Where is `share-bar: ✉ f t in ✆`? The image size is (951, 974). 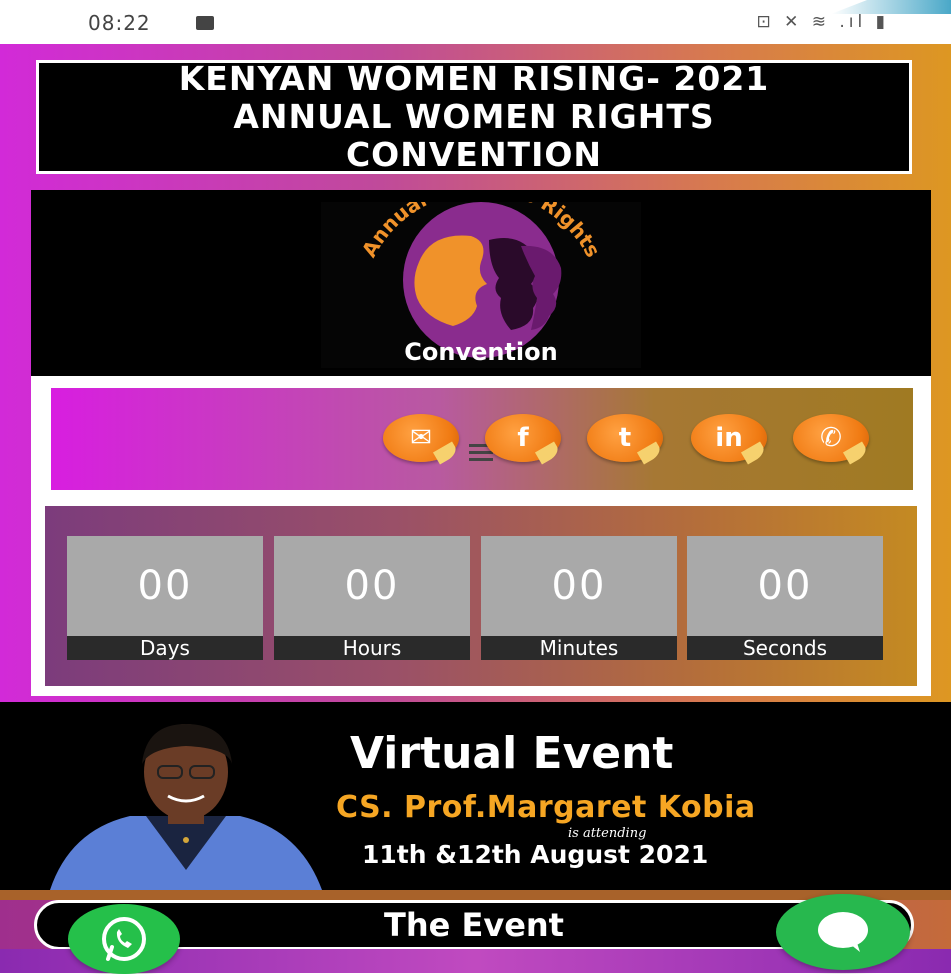
share-bar: ✉ f t in ✆ is located at coordinates (482, 439).